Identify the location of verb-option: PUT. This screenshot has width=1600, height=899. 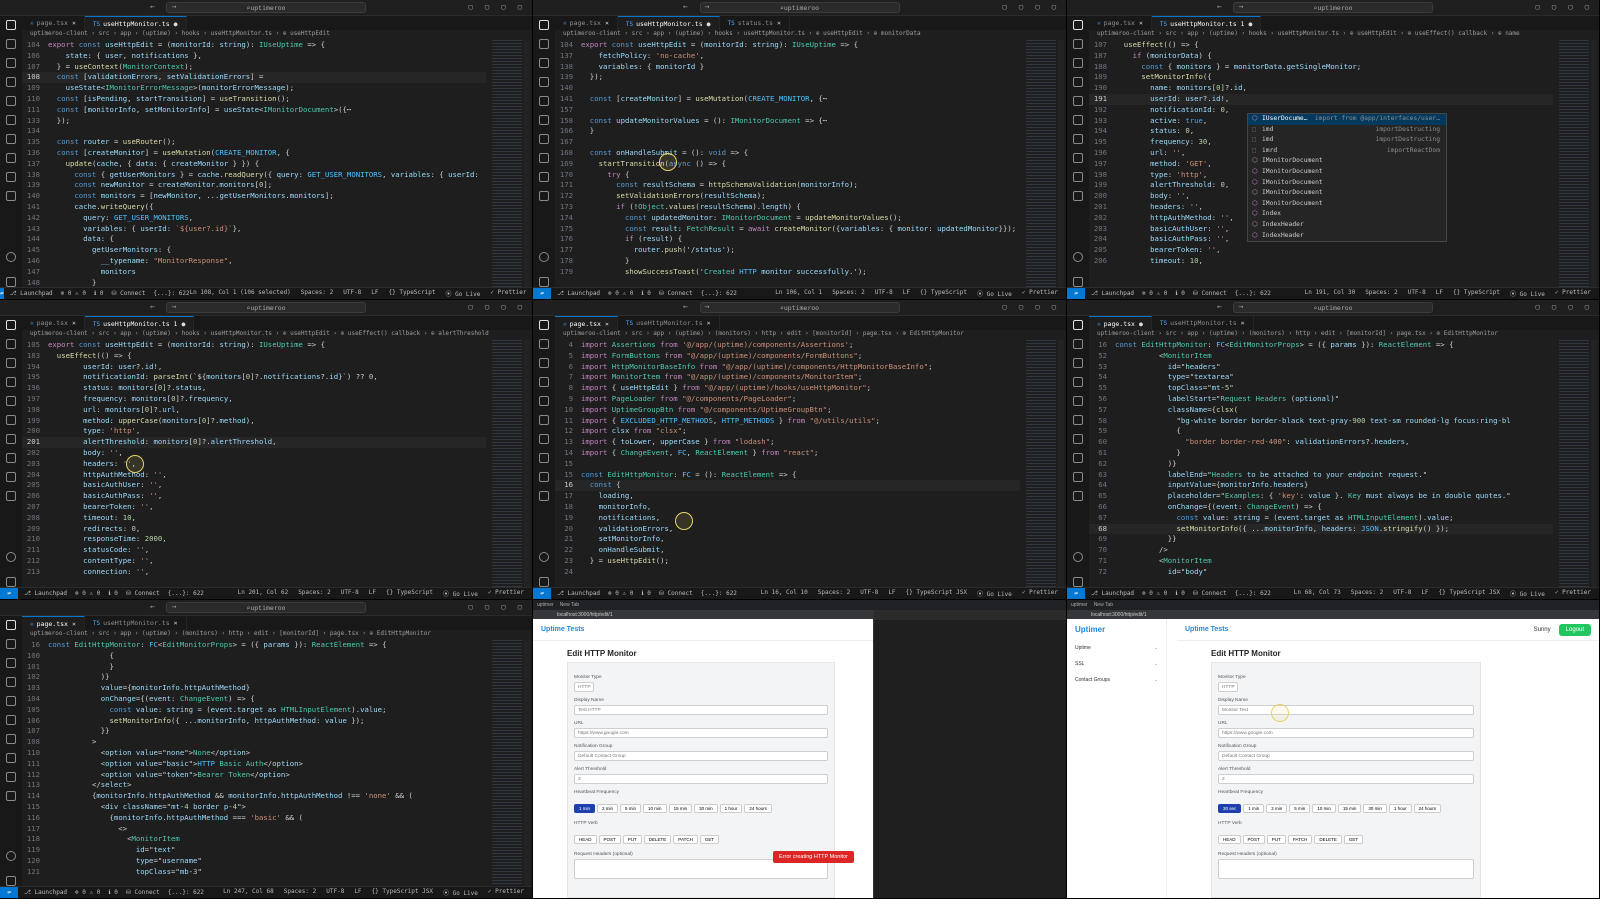
(1276, 839).